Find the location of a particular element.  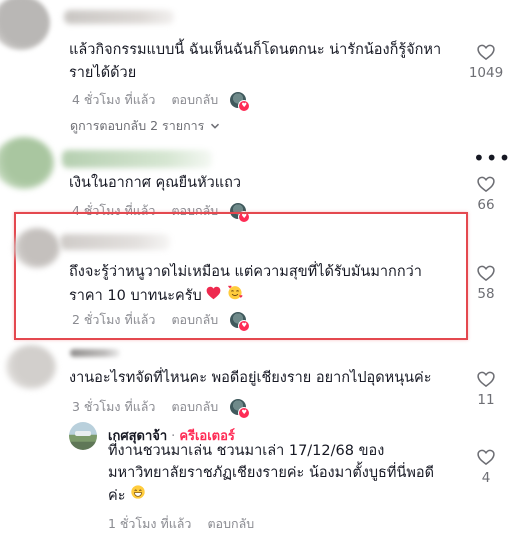

creator-avatar is located at coordinates (83, 436).